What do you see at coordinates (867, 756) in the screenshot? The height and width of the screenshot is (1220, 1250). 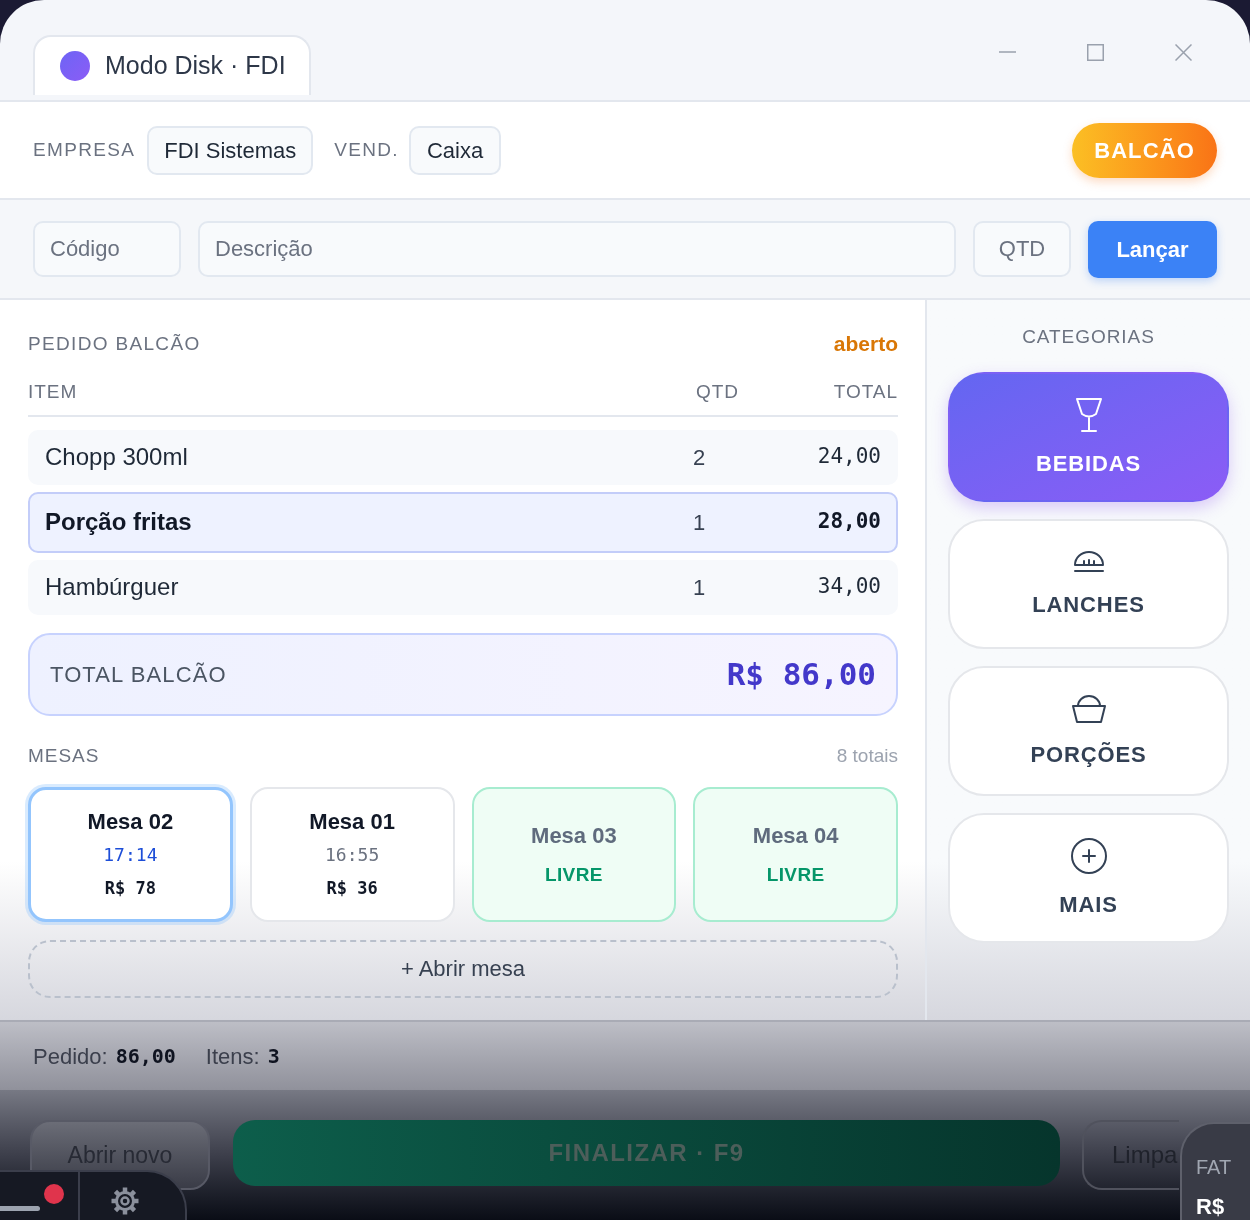 I see `tables-count: 8 totais` at bounding box center [867, 756].